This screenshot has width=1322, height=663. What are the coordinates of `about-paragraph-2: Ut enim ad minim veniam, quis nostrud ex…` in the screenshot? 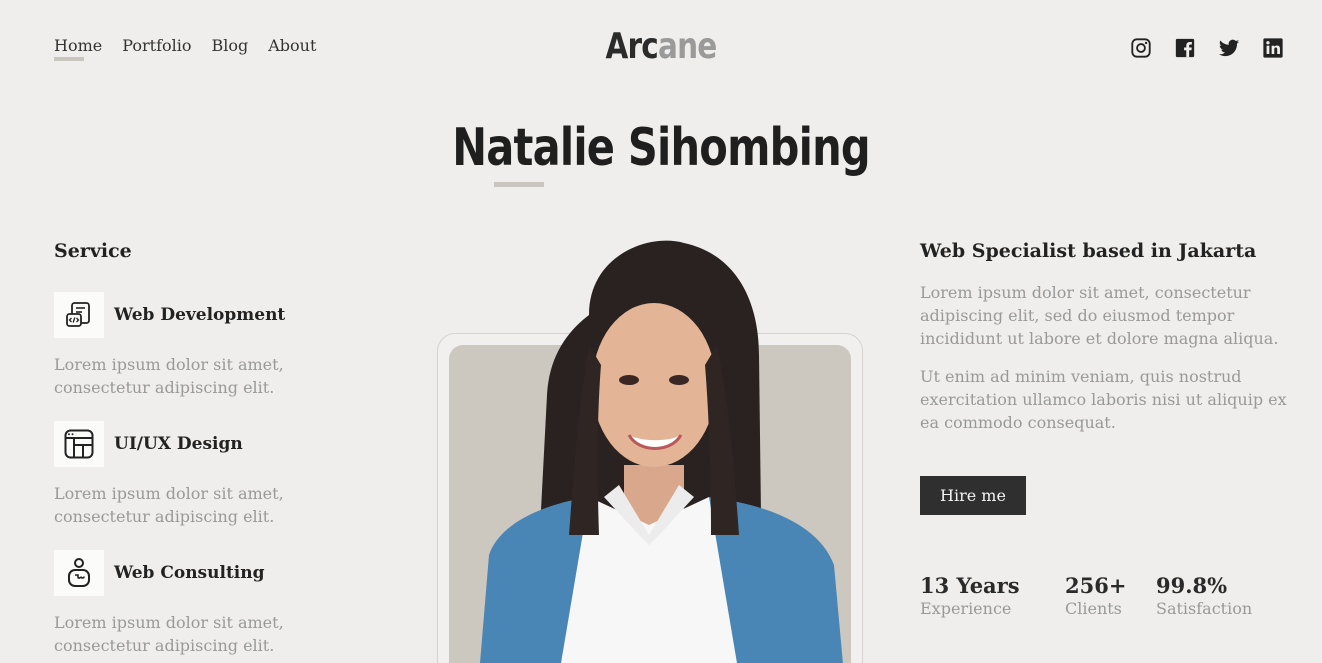 It's located at (1103, 399).